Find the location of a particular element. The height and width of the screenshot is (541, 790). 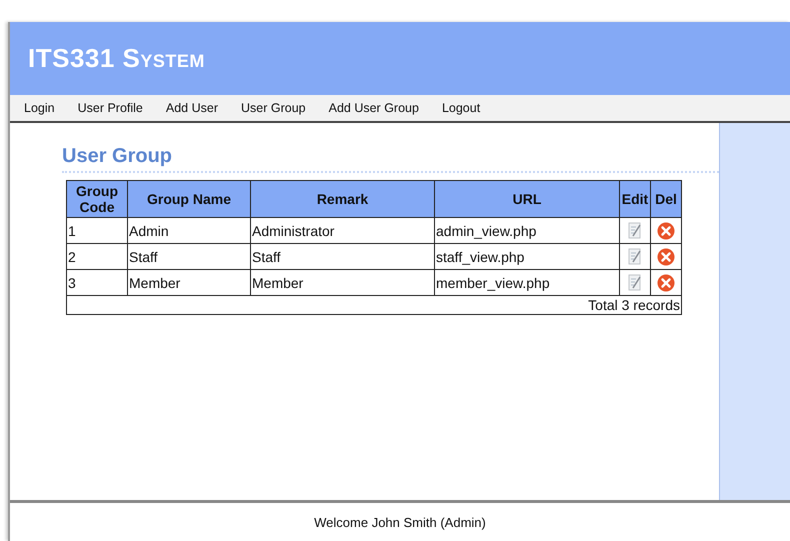

nav-link: Add User Group is located at coordinates (373, 108).